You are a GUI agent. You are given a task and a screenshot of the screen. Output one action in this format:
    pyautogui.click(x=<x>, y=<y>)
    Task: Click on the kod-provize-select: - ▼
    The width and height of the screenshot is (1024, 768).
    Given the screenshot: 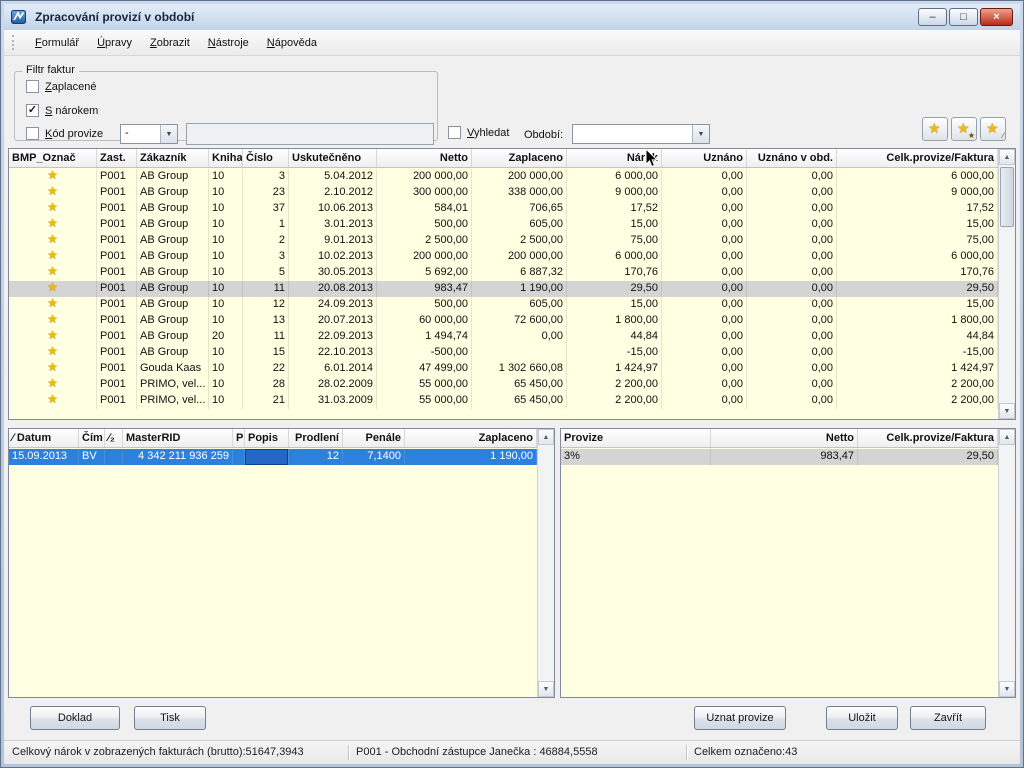 What is the action you would take?
    pyautogui.click(x=149, y=134)
    